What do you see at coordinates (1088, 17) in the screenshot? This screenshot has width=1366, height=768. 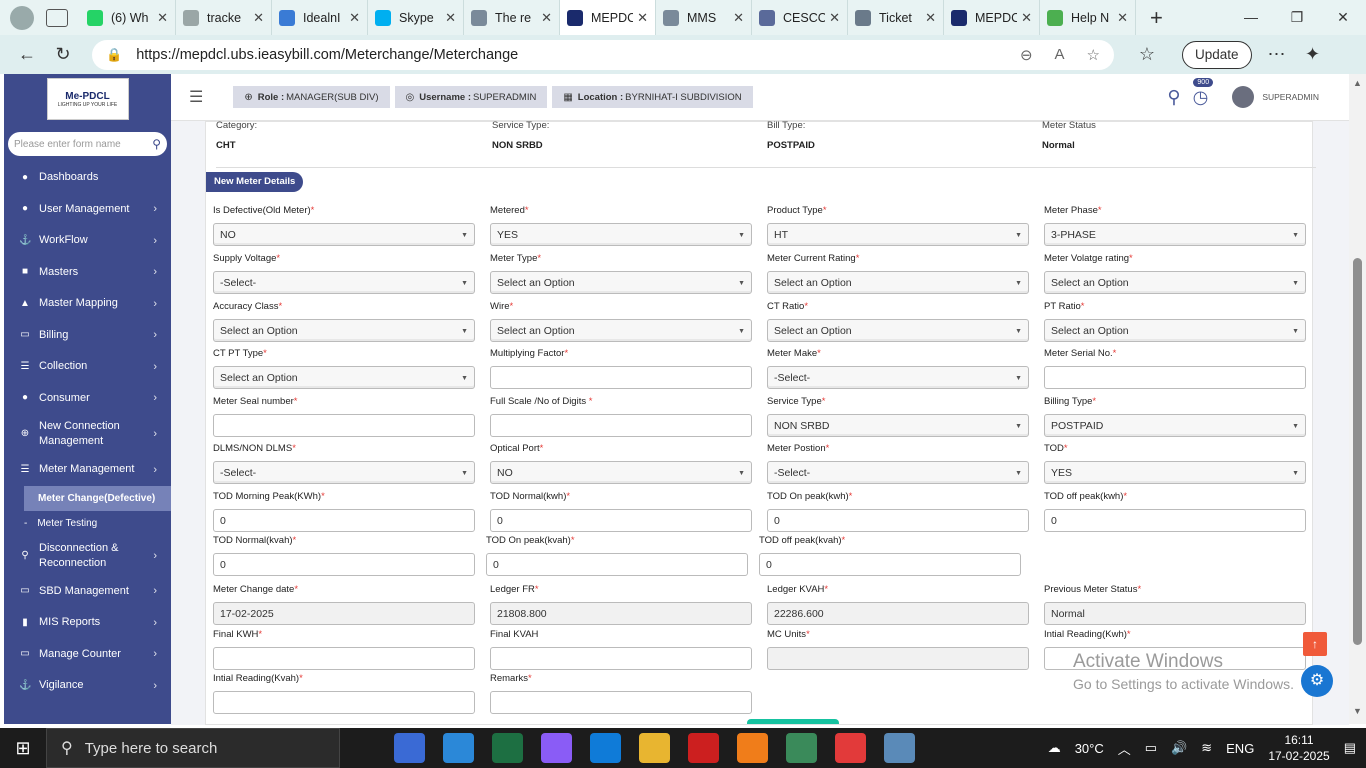 I see `browser-tab: Help N ✕` at bounding box center [1088, 17].